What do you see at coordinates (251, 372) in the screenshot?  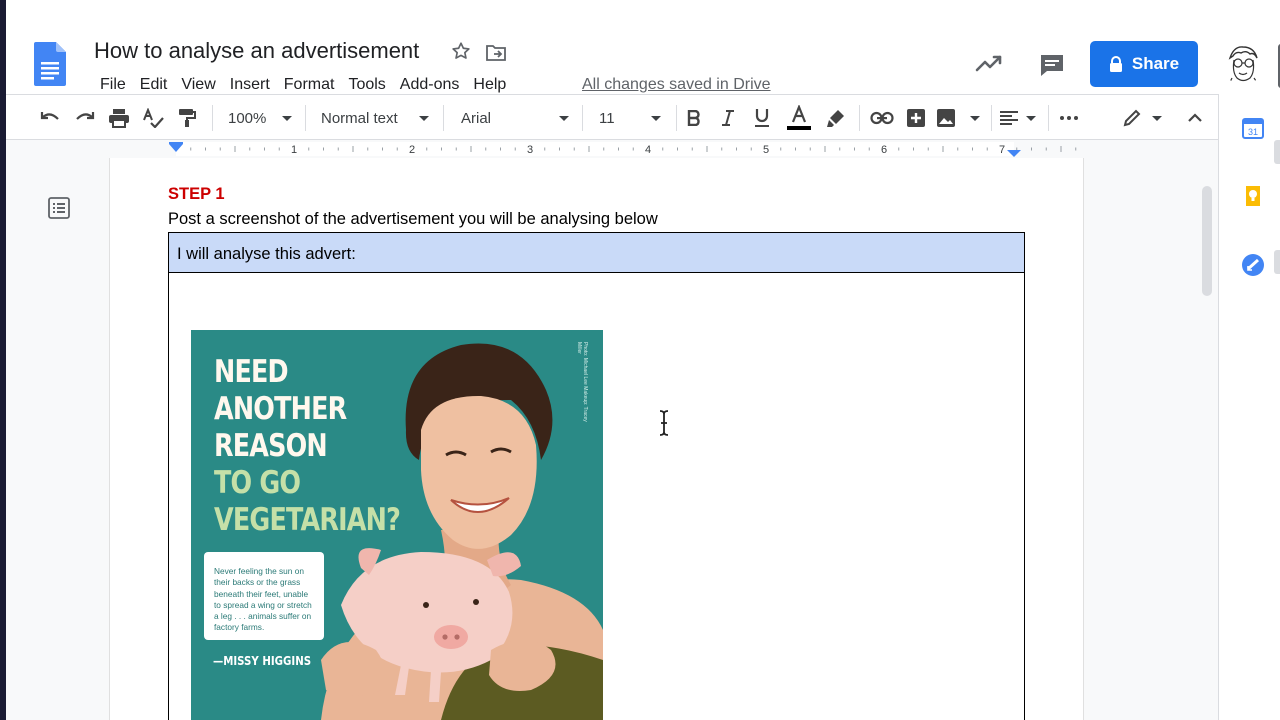 I see `headline-line: NEED` at bounding box center [251, 372].